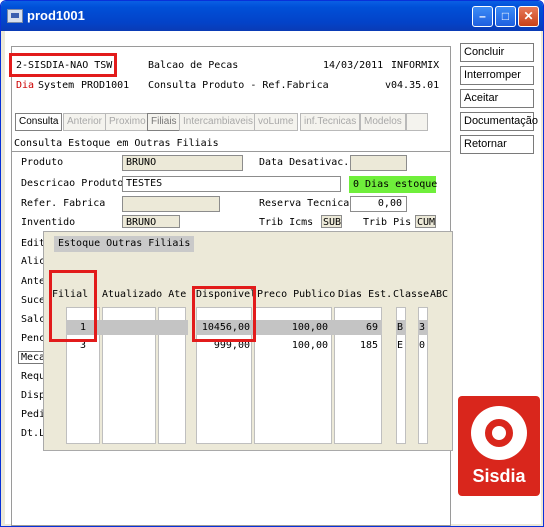 This screenshot has height=527, width=544. Describe the element at coordinates (482, 16) in the screenshot. I see `minimize-button: –` at that location.